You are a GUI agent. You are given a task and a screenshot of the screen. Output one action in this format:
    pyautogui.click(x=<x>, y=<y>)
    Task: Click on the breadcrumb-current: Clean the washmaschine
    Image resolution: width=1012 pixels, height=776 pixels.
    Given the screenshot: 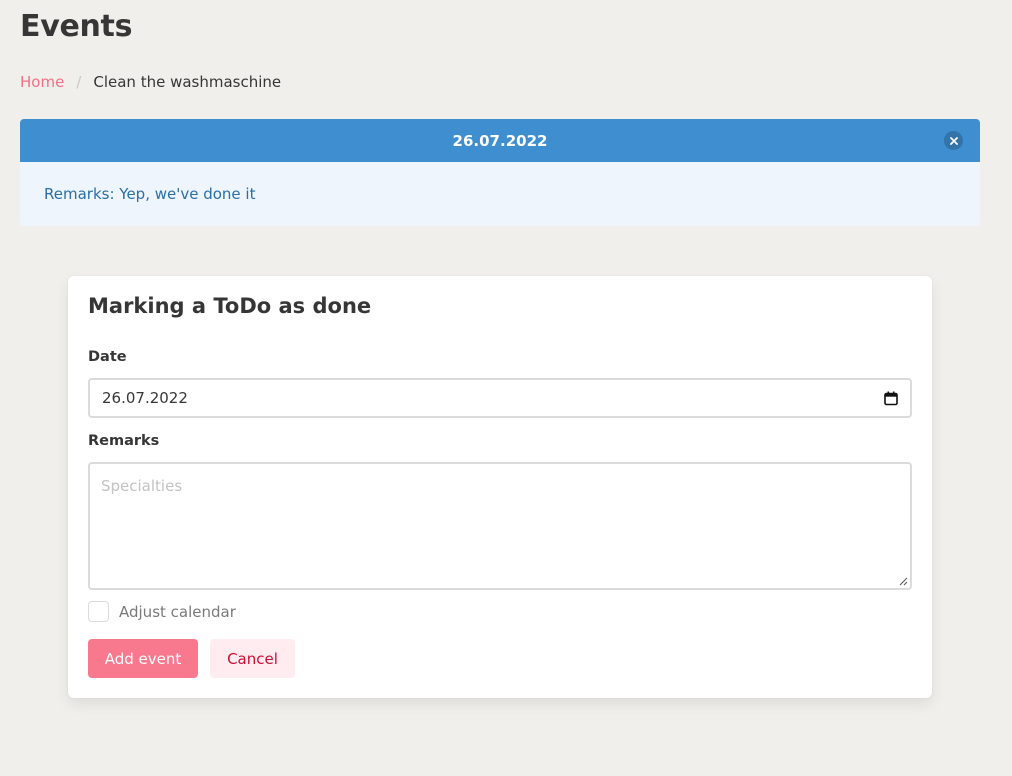 What is the action you would take?
    pyautogui.click(x=187, y=82)
    